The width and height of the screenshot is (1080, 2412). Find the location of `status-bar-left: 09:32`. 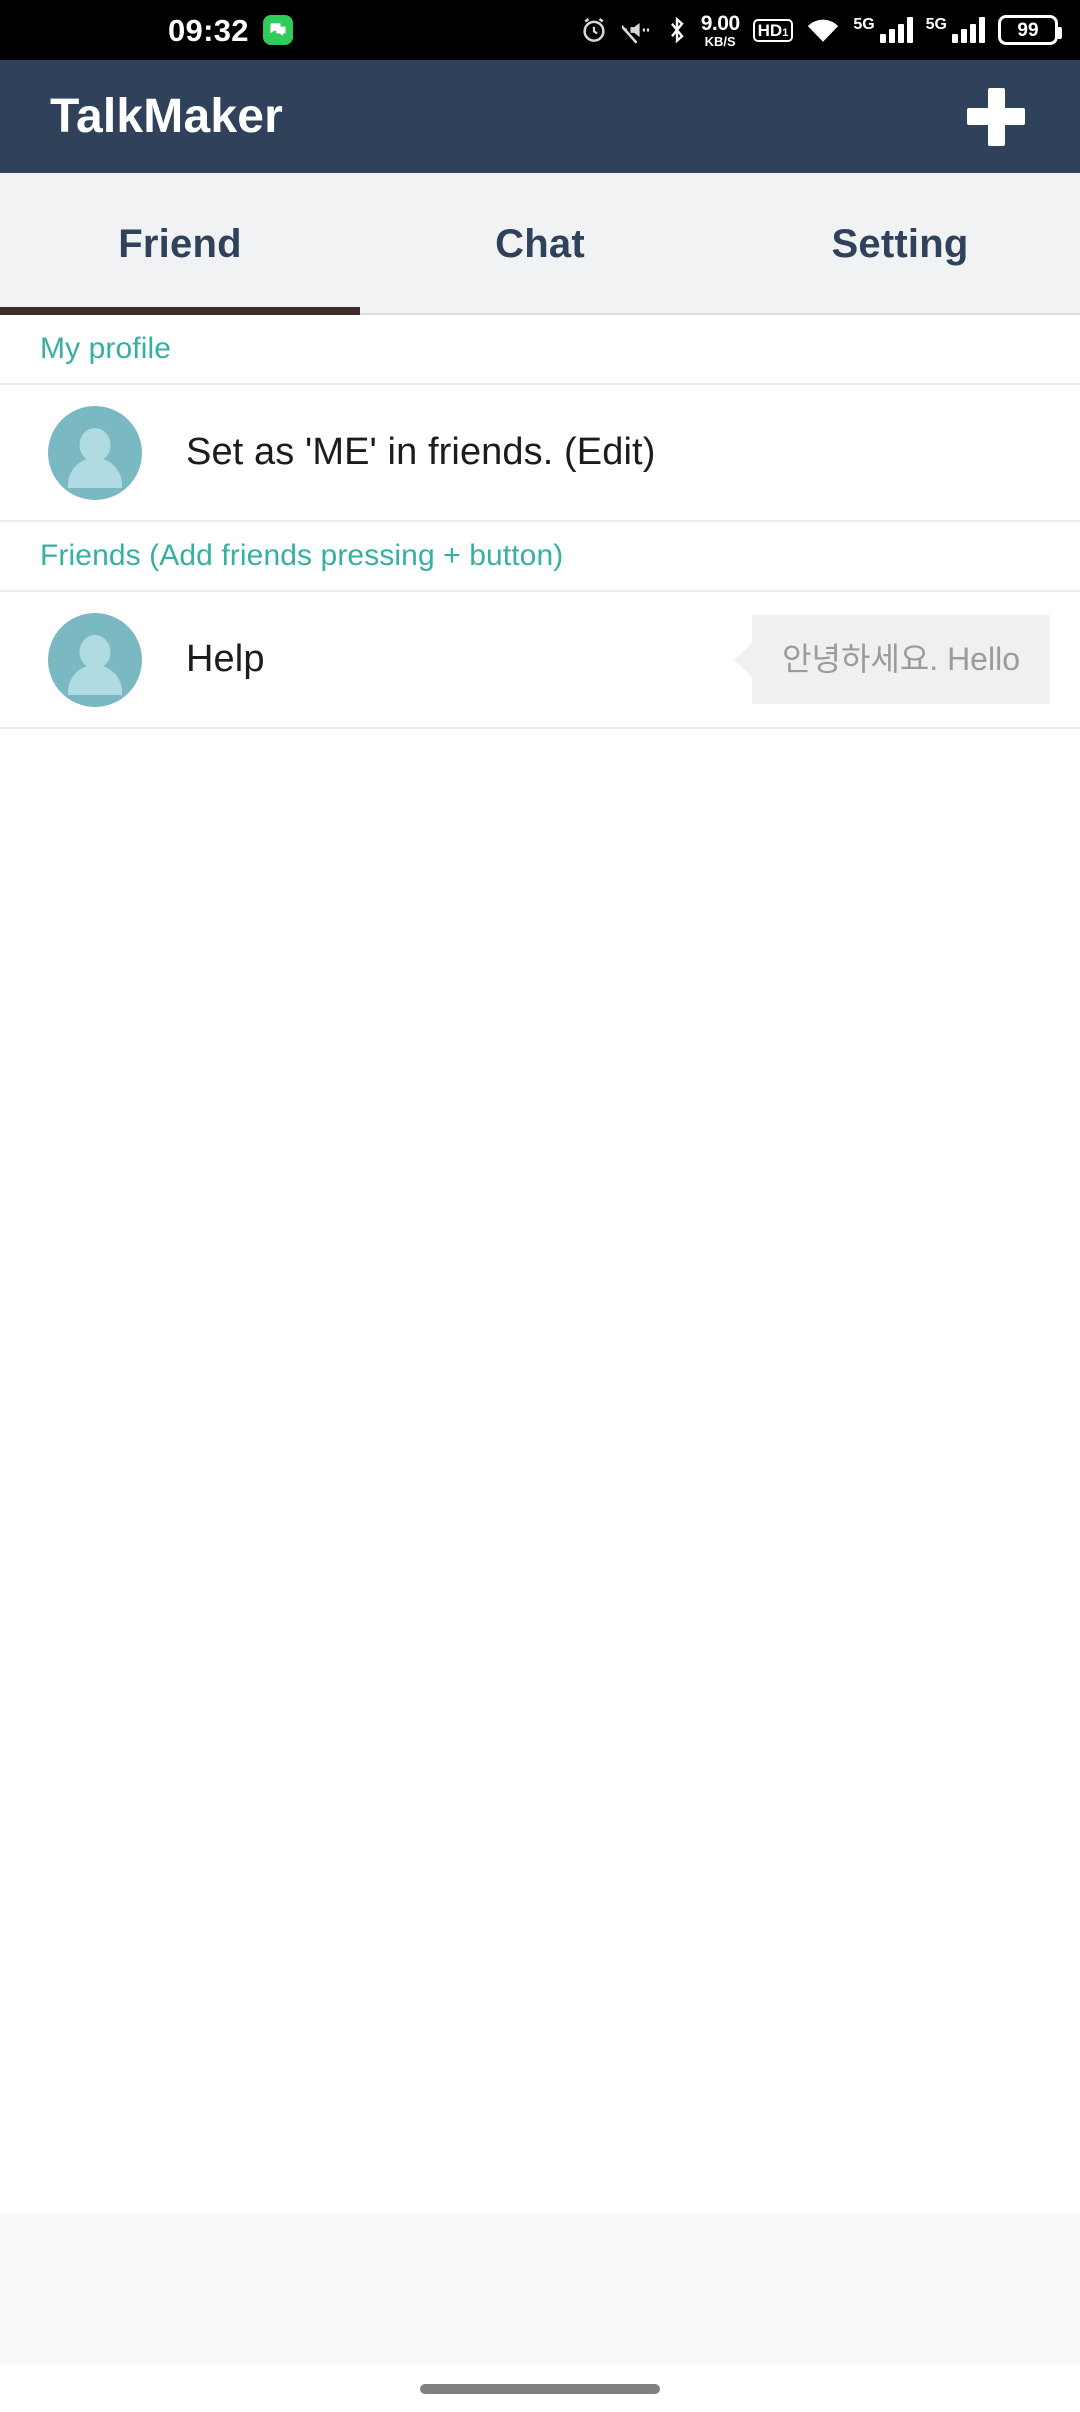

status-bar-left: 09:32 is located at coordinates (230, 30).